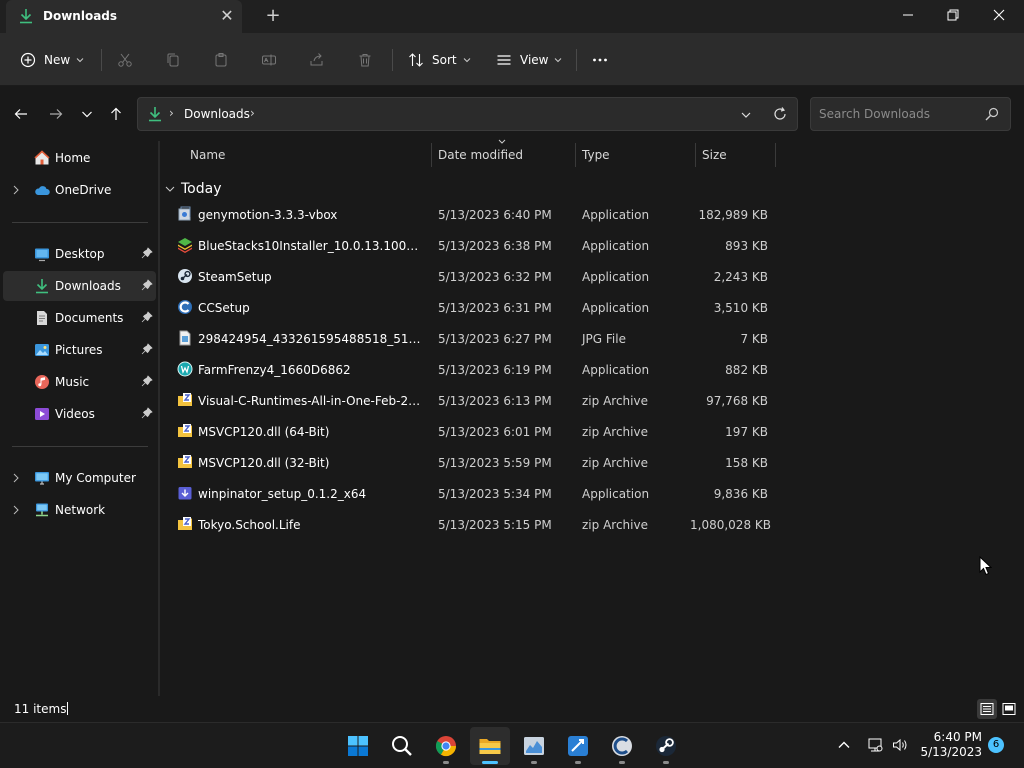 Image resolution: width=1024 pixels, height=768 pixels. Describe the element at coordinates (844, 745) in the screenshot. I see `show-hidden-icons-chevron-icon` at that location.